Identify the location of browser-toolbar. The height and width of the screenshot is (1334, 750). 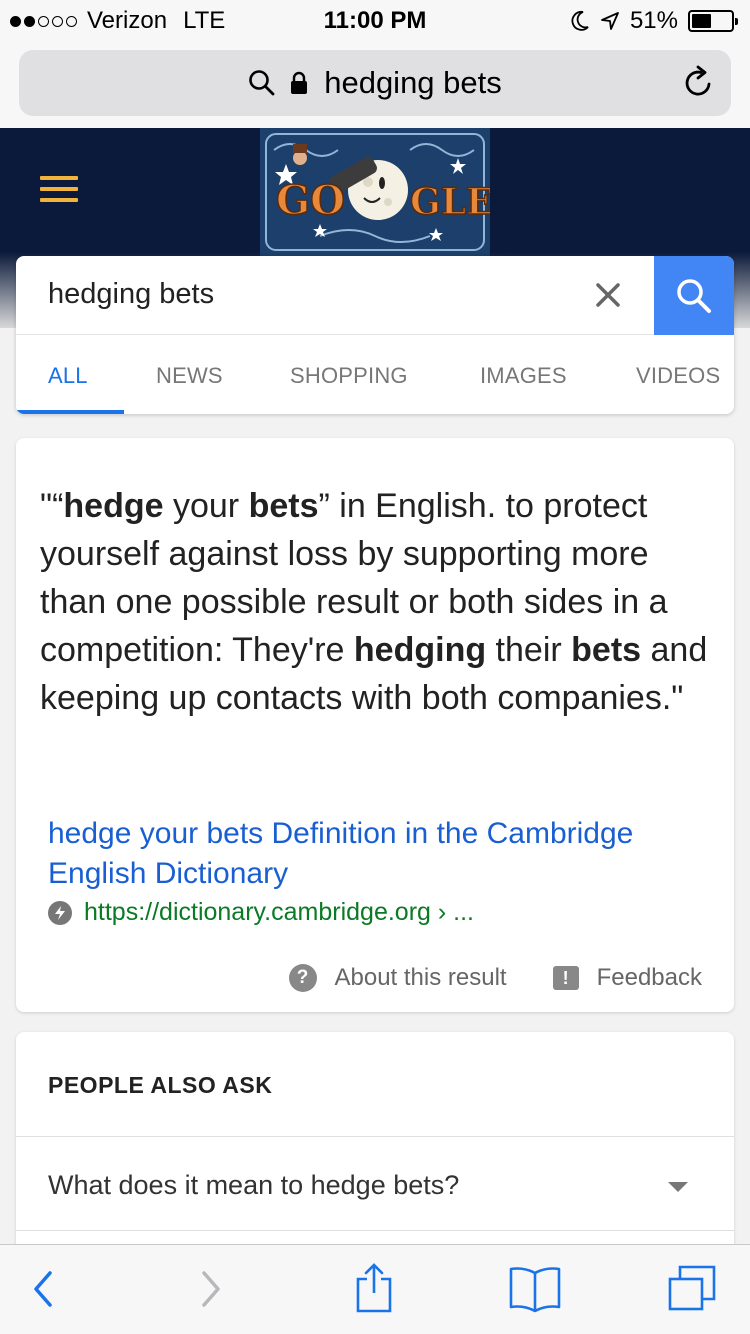
(375, 1289).